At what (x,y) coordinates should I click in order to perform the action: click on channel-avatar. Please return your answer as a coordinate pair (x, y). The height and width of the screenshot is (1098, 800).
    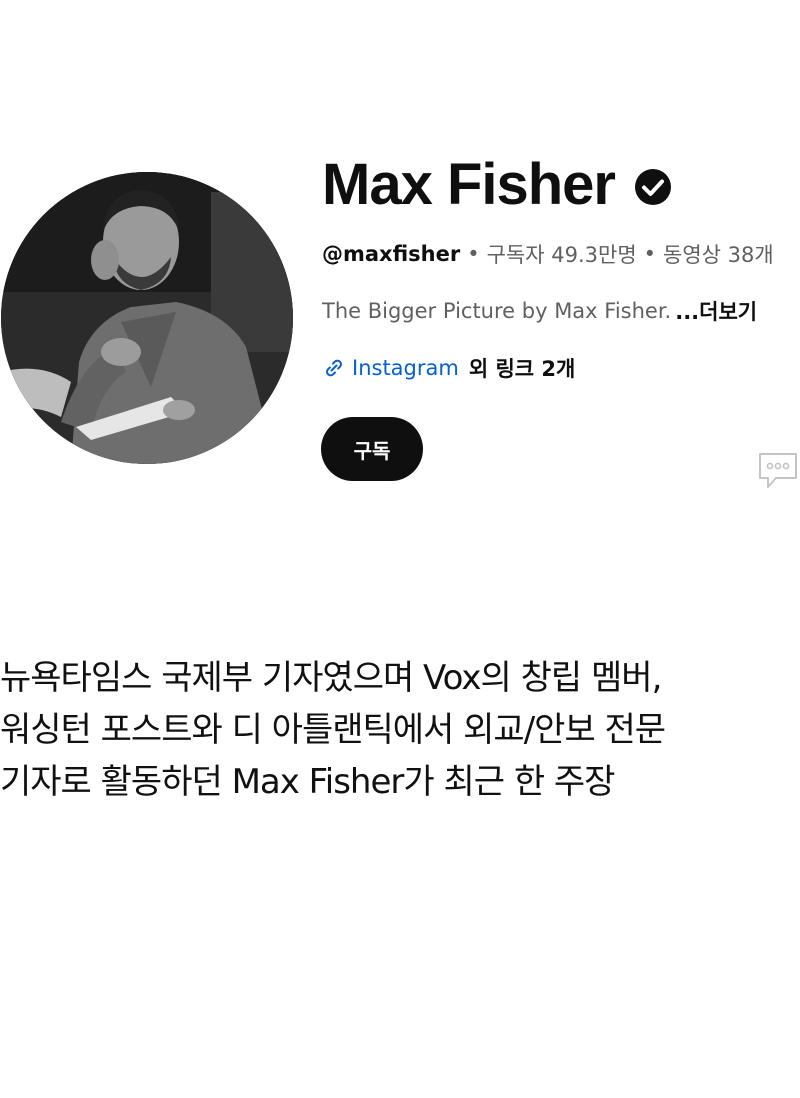
    Looking at the image, I should click on (147, 318).